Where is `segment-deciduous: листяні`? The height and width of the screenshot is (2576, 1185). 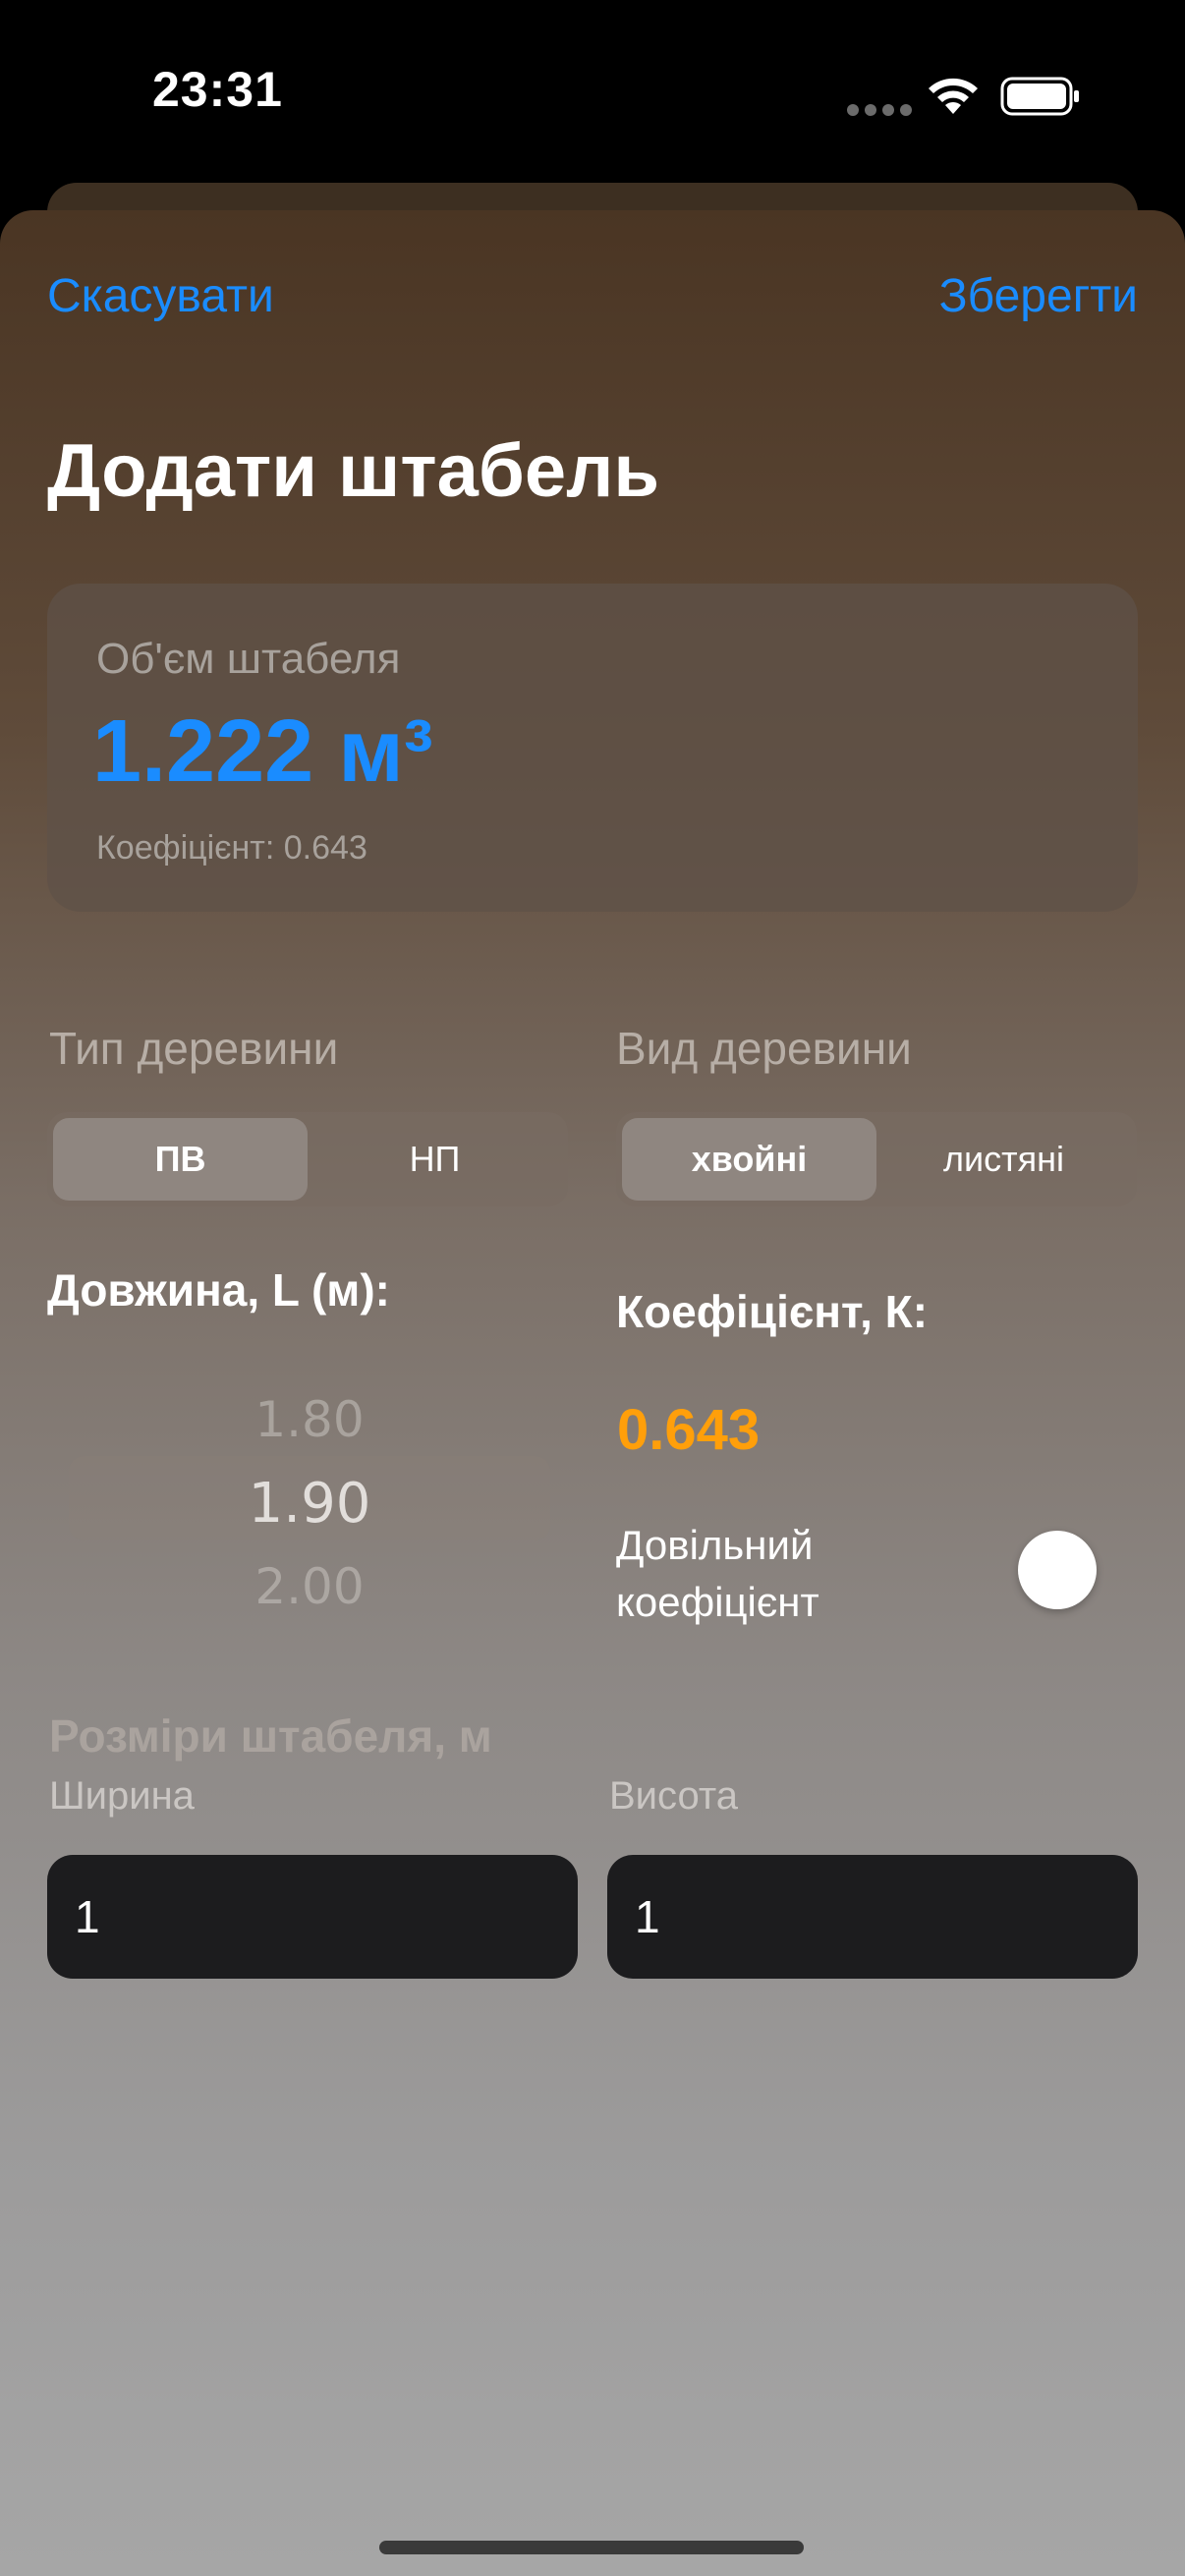
segment-deciduous: листяні is located at coordinates (1004, 1159).